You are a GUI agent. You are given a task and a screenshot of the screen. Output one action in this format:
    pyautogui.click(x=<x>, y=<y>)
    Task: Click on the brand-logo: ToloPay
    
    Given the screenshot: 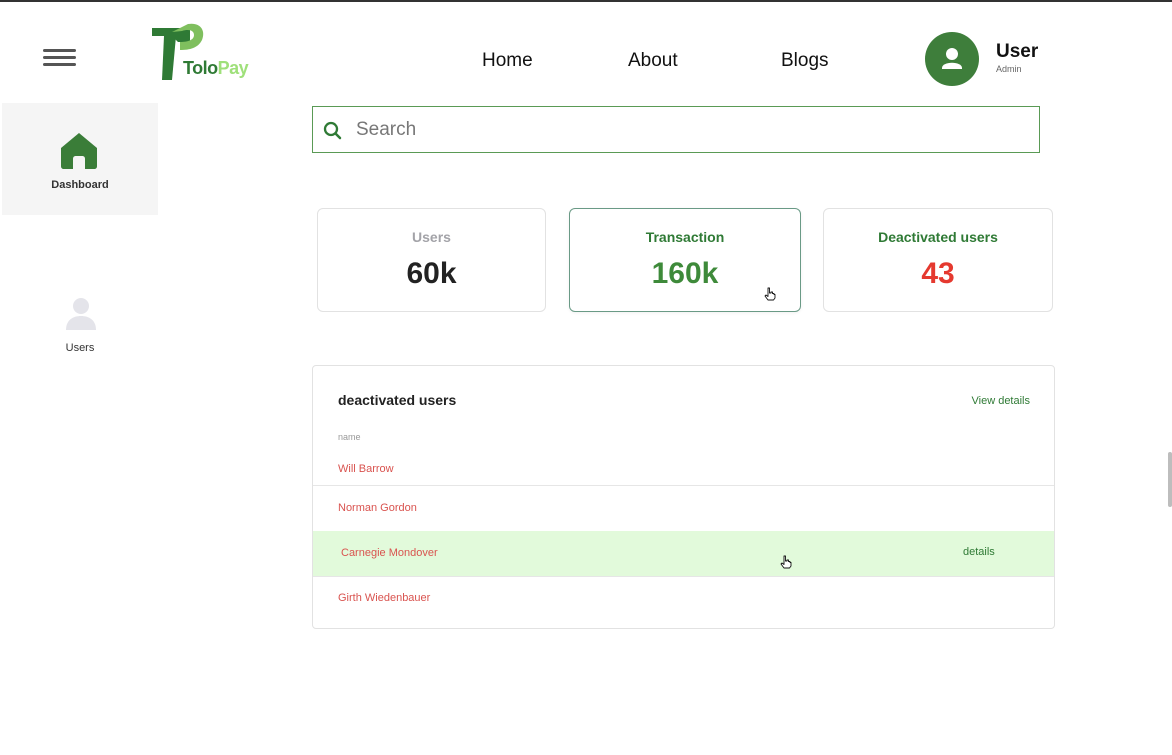 What is the action you would take?
    pyautogui.click(x=205, y=53)
    